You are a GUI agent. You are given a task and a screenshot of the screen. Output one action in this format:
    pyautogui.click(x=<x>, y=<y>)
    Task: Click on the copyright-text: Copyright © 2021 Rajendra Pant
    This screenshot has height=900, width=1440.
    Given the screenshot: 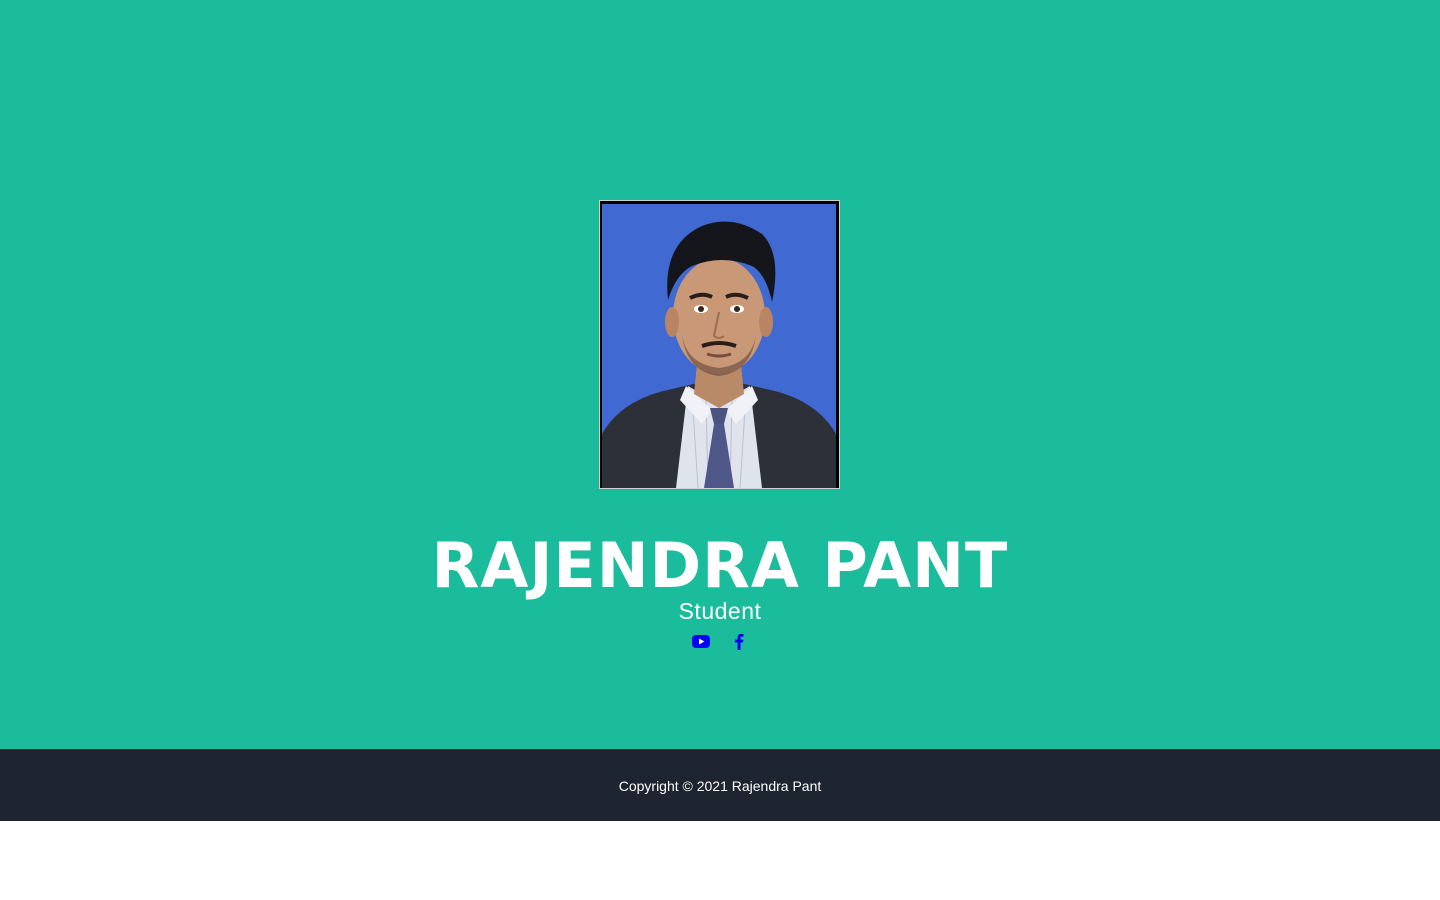 What is the action you would take?
    pyautogui.click(x=720, y=786)
    